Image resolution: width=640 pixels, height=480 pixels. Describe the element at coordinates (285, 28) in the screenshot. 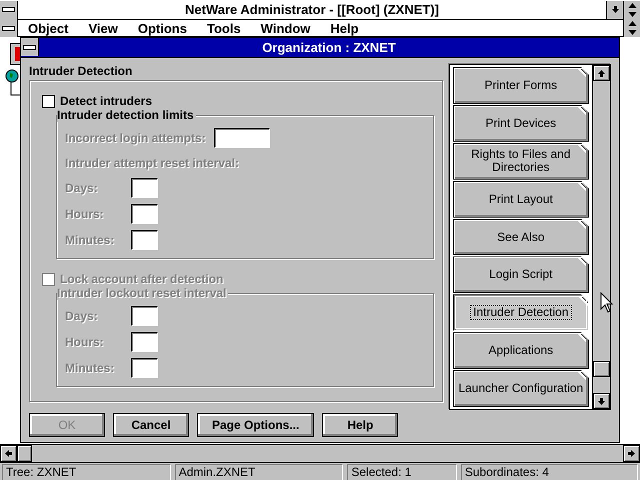

I see `menu-item: Window` at that location.